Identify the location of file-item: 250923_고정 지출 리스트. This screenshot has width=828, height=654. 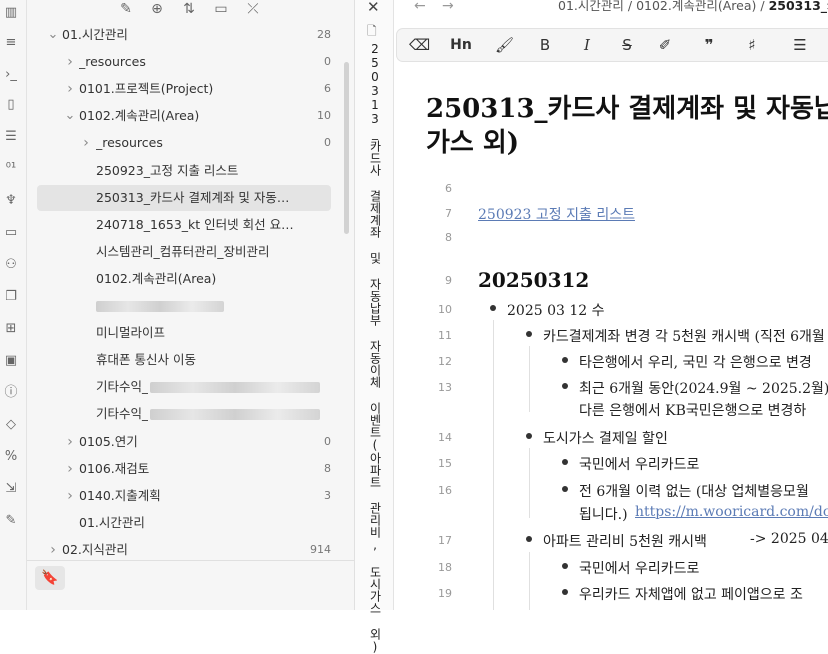
(184, 171).